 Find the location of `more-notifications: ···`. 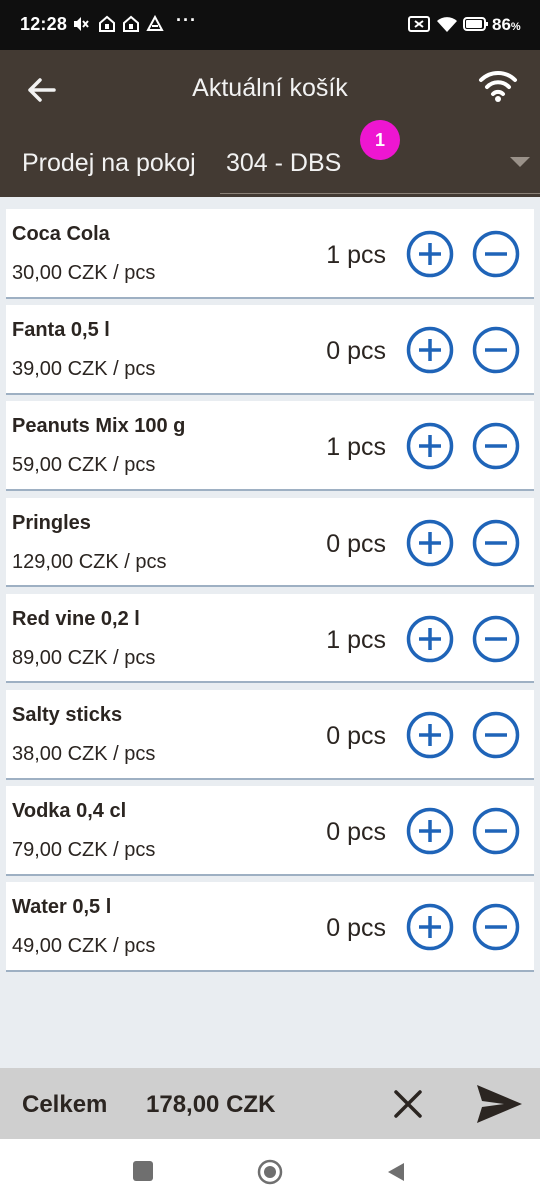

more-notifications: ··· is located at coordinates (186, 20).